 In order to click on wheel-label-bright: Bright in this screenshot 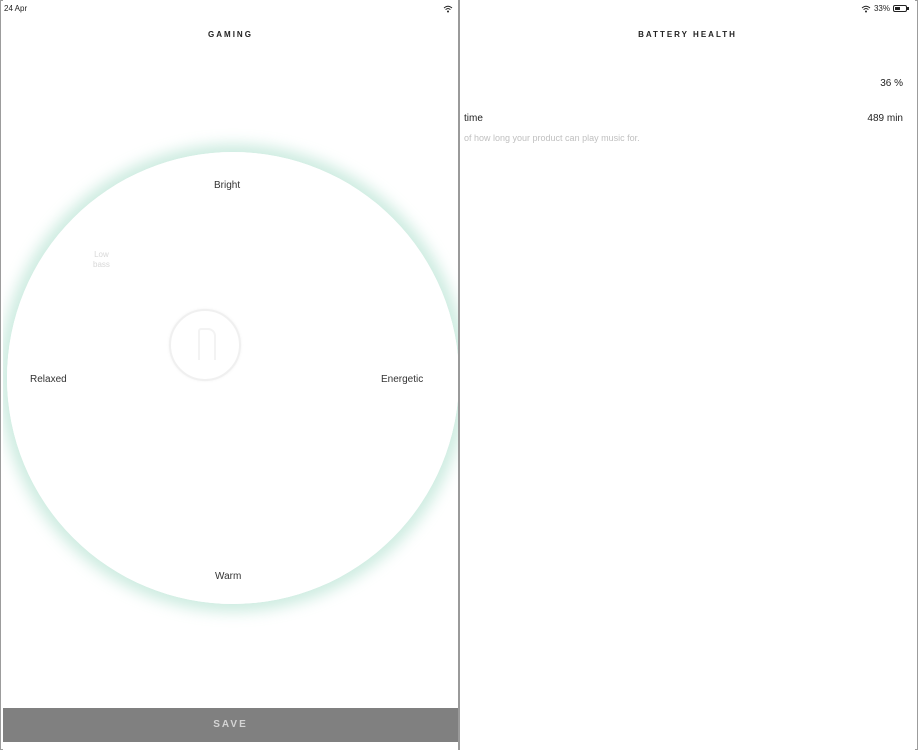, I will do `click(227, 185)`.